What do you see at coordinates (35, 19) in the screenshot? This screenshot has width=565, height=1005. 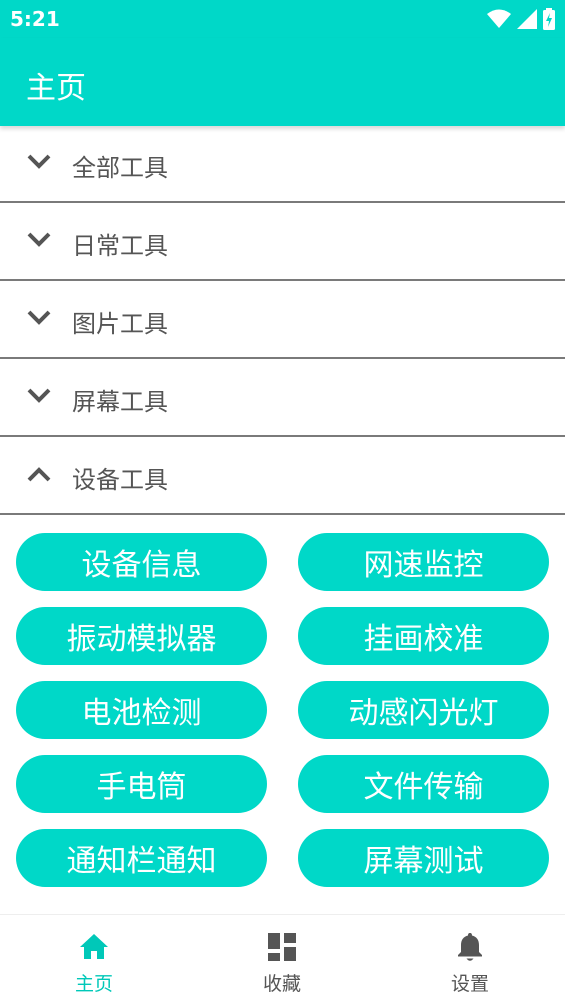 I see `status-time: 5:21` at bounding box center [35, 19].